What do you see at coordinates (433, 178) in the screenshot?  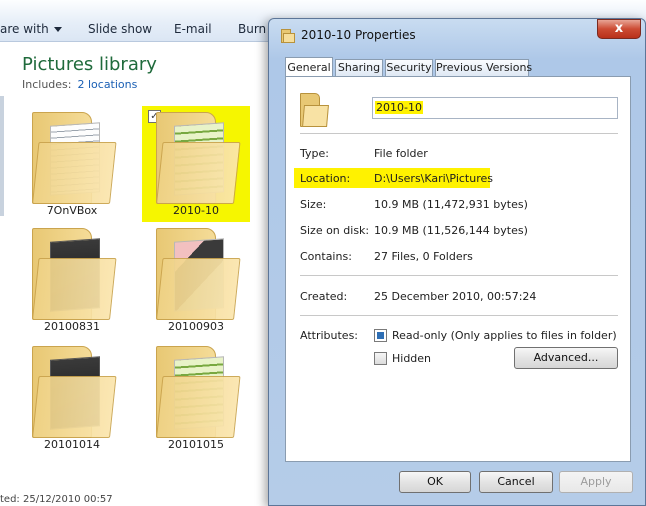 I see `location-value: D:\Users\Kari\Pictures` at bounding box center [433, 178].